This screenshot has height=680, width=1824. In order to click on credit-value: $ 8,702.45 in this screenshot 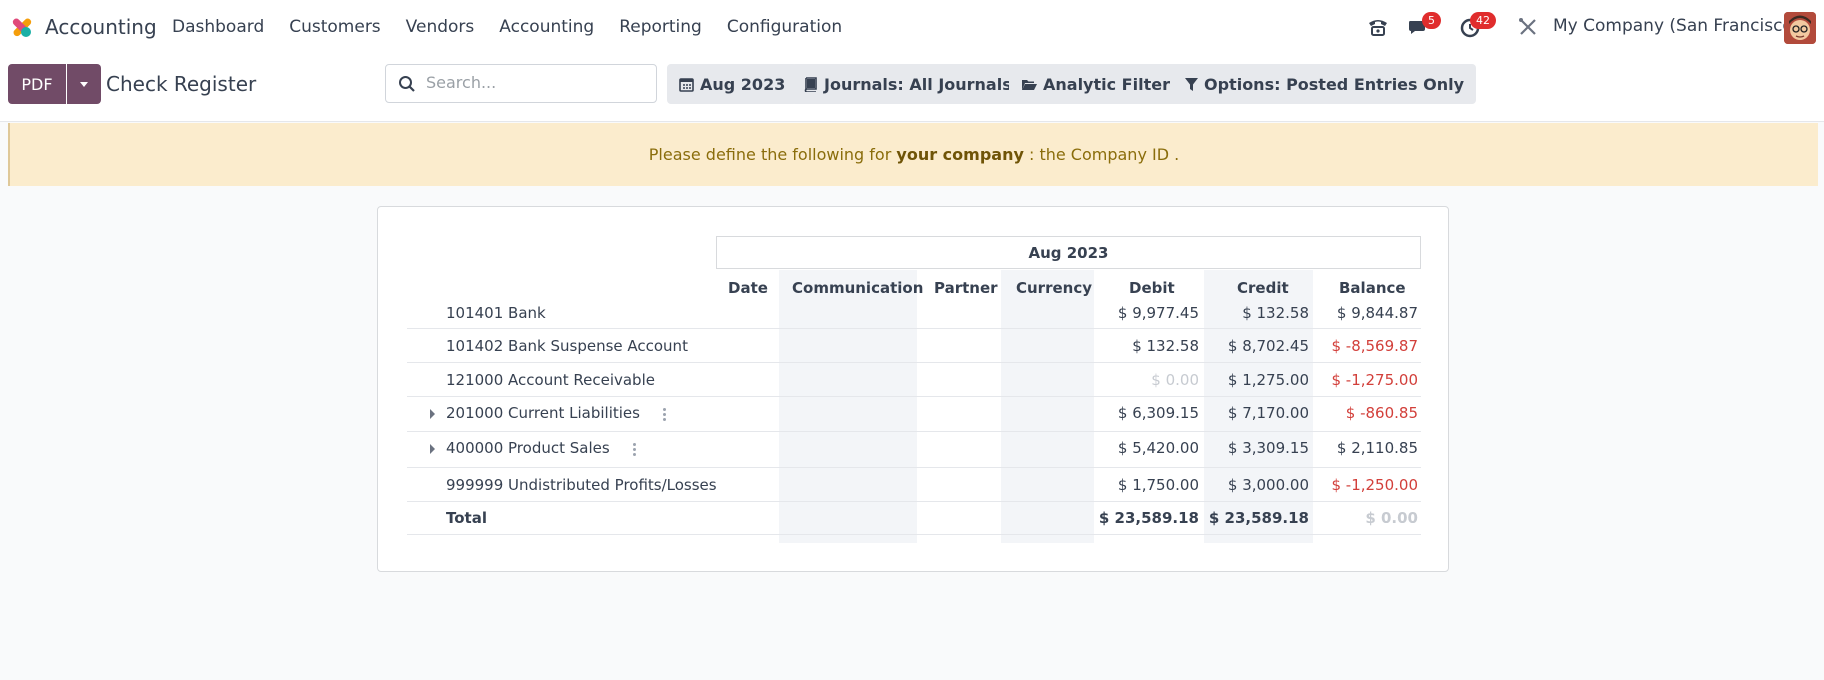, I will do `click(1268, 346)`.